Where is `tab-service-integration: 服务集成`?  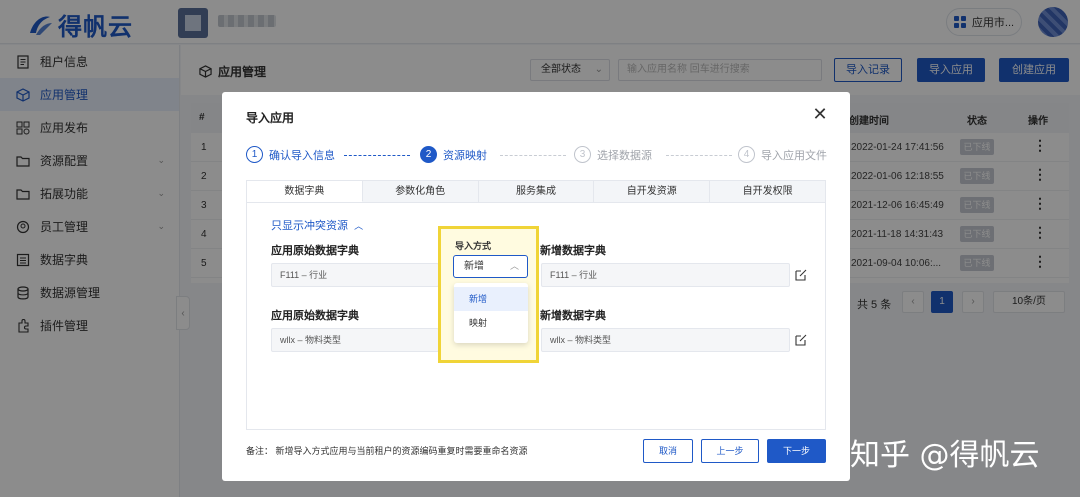 tab-service-integration: 服务集成 is located at coordinates (537, 191).